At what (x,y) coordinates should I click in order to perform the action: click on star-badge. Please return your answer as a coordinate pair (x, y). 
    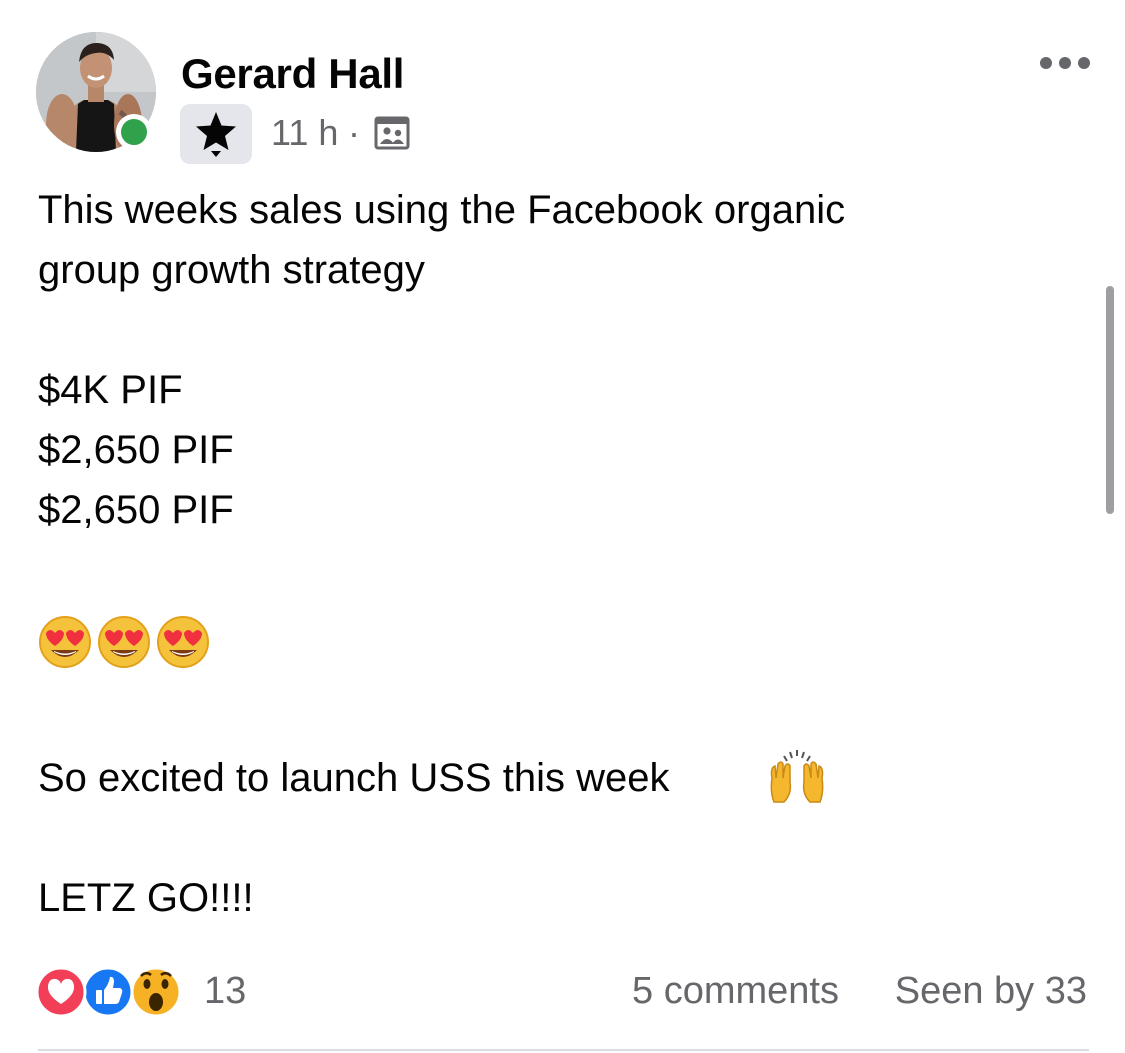
    Looking at the image, I should click on (216, 134).